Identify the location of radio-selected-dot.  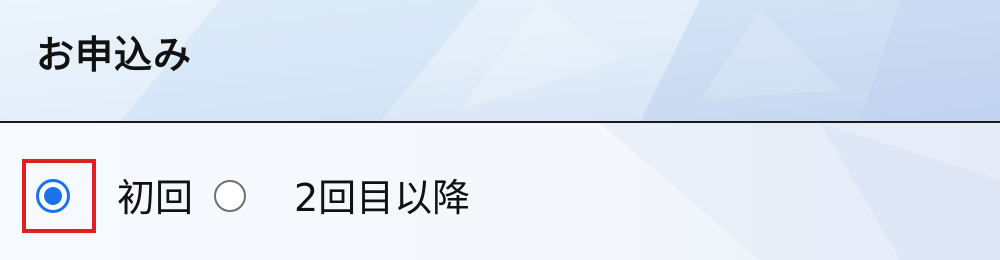
(53, 196).